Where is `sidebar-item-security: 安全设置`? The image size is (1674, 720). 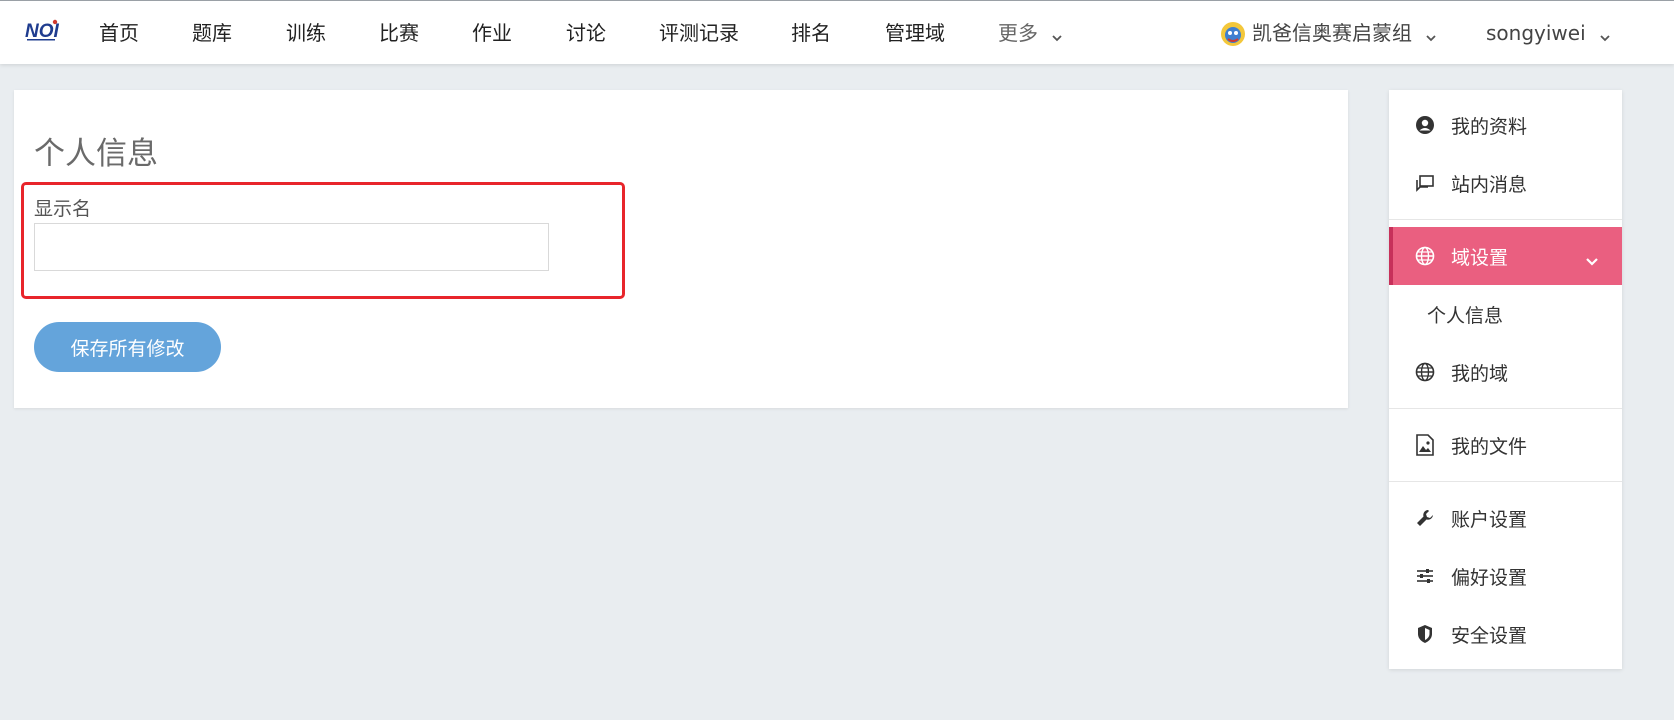
sidebar-item-security: 安全设置 is located at coordinates (1505, 634).